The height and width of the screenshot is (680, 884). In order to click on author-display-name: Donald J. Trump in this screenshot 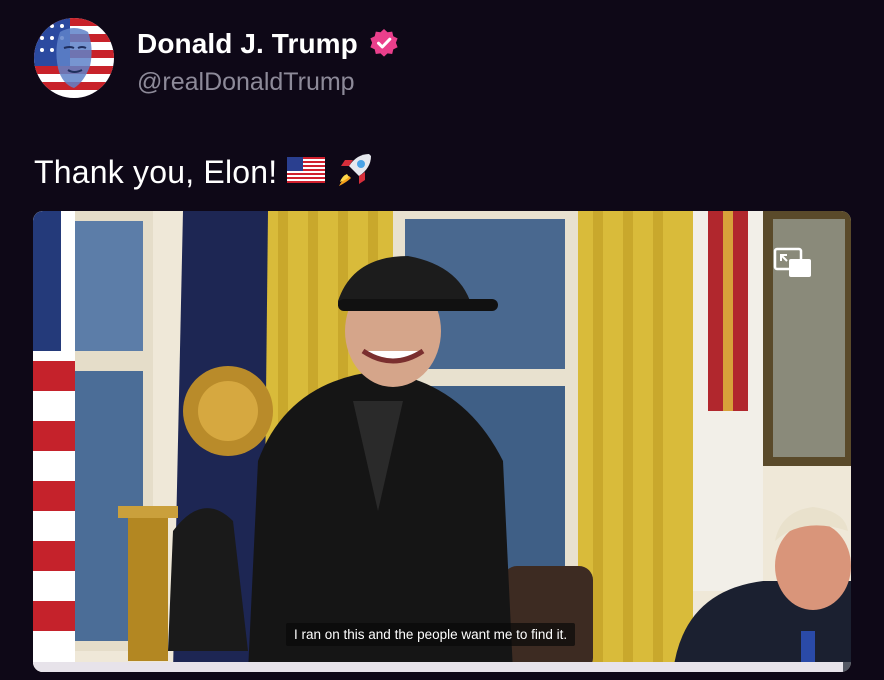, I will do `click(247, 44)`.